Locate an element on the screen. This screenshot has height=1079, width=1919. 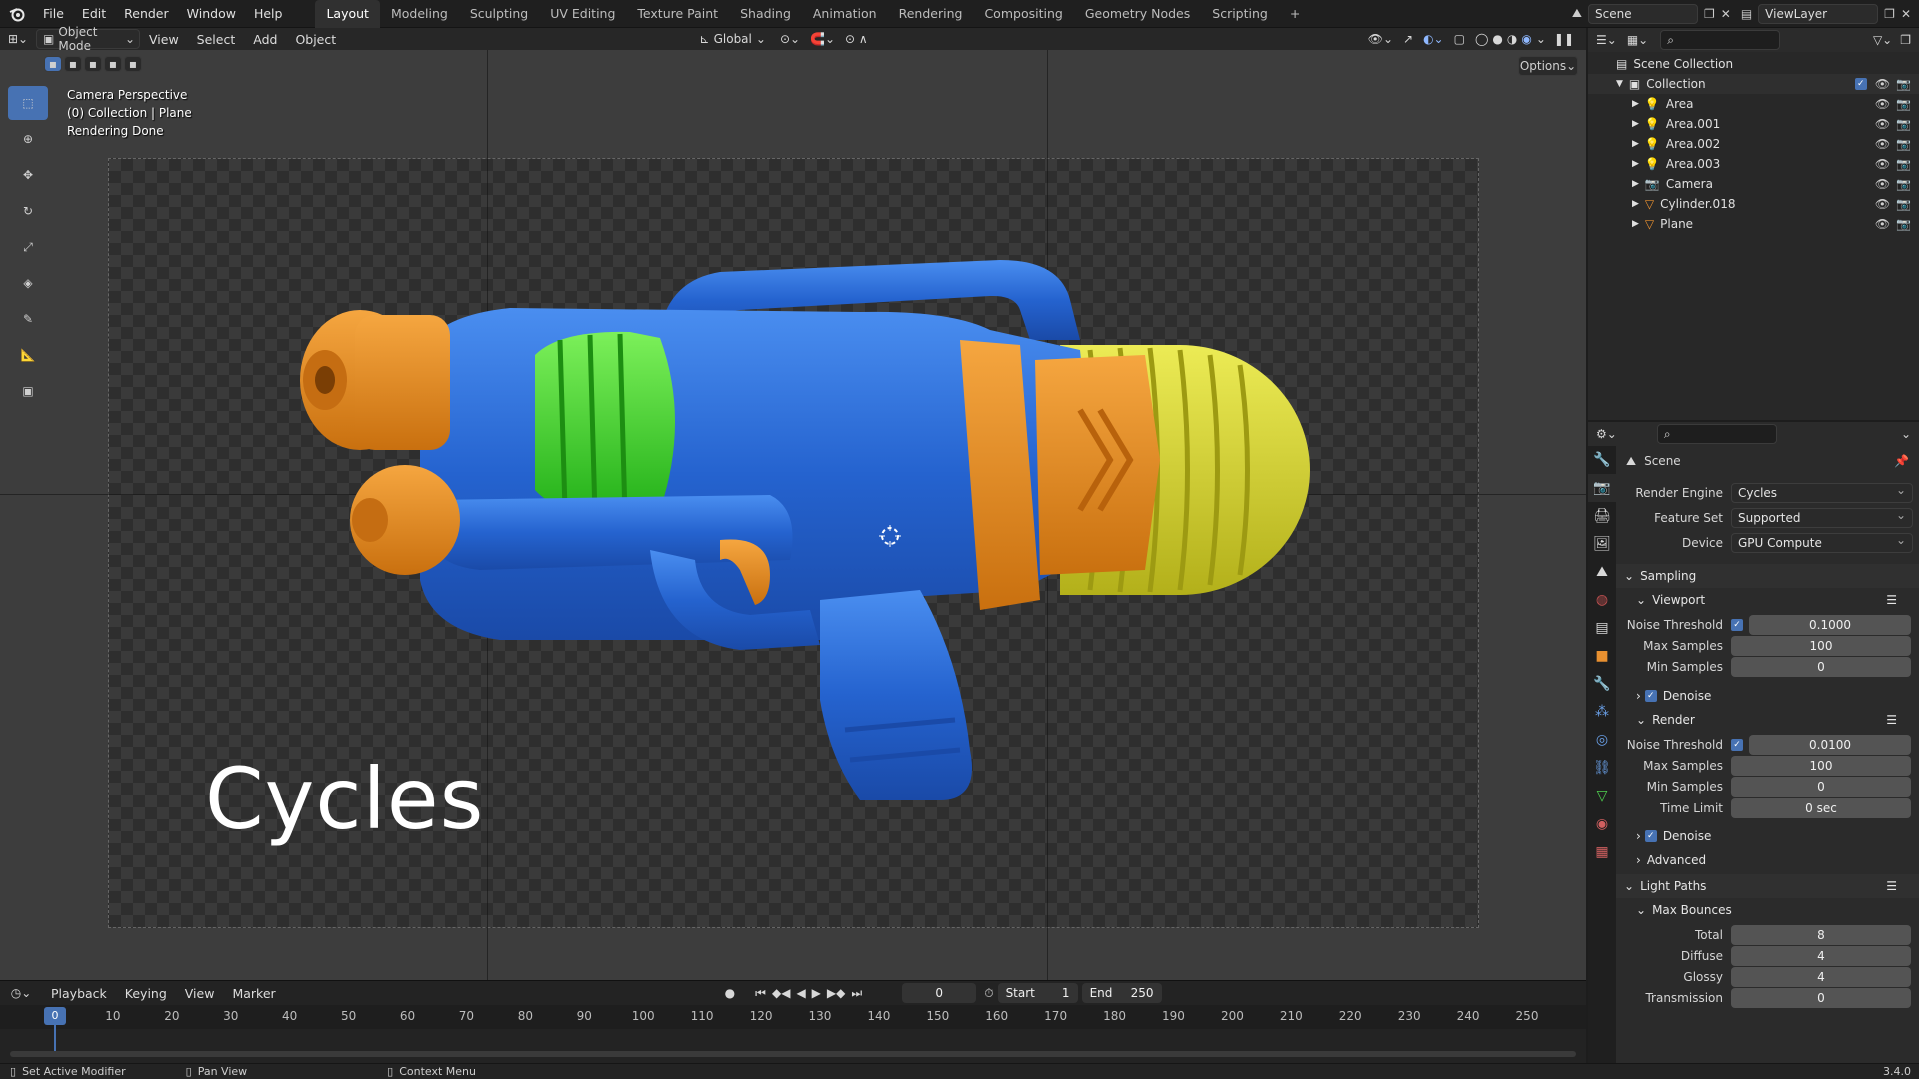
data-tab-icon: ▽ is located at coordinates (1602, 796).